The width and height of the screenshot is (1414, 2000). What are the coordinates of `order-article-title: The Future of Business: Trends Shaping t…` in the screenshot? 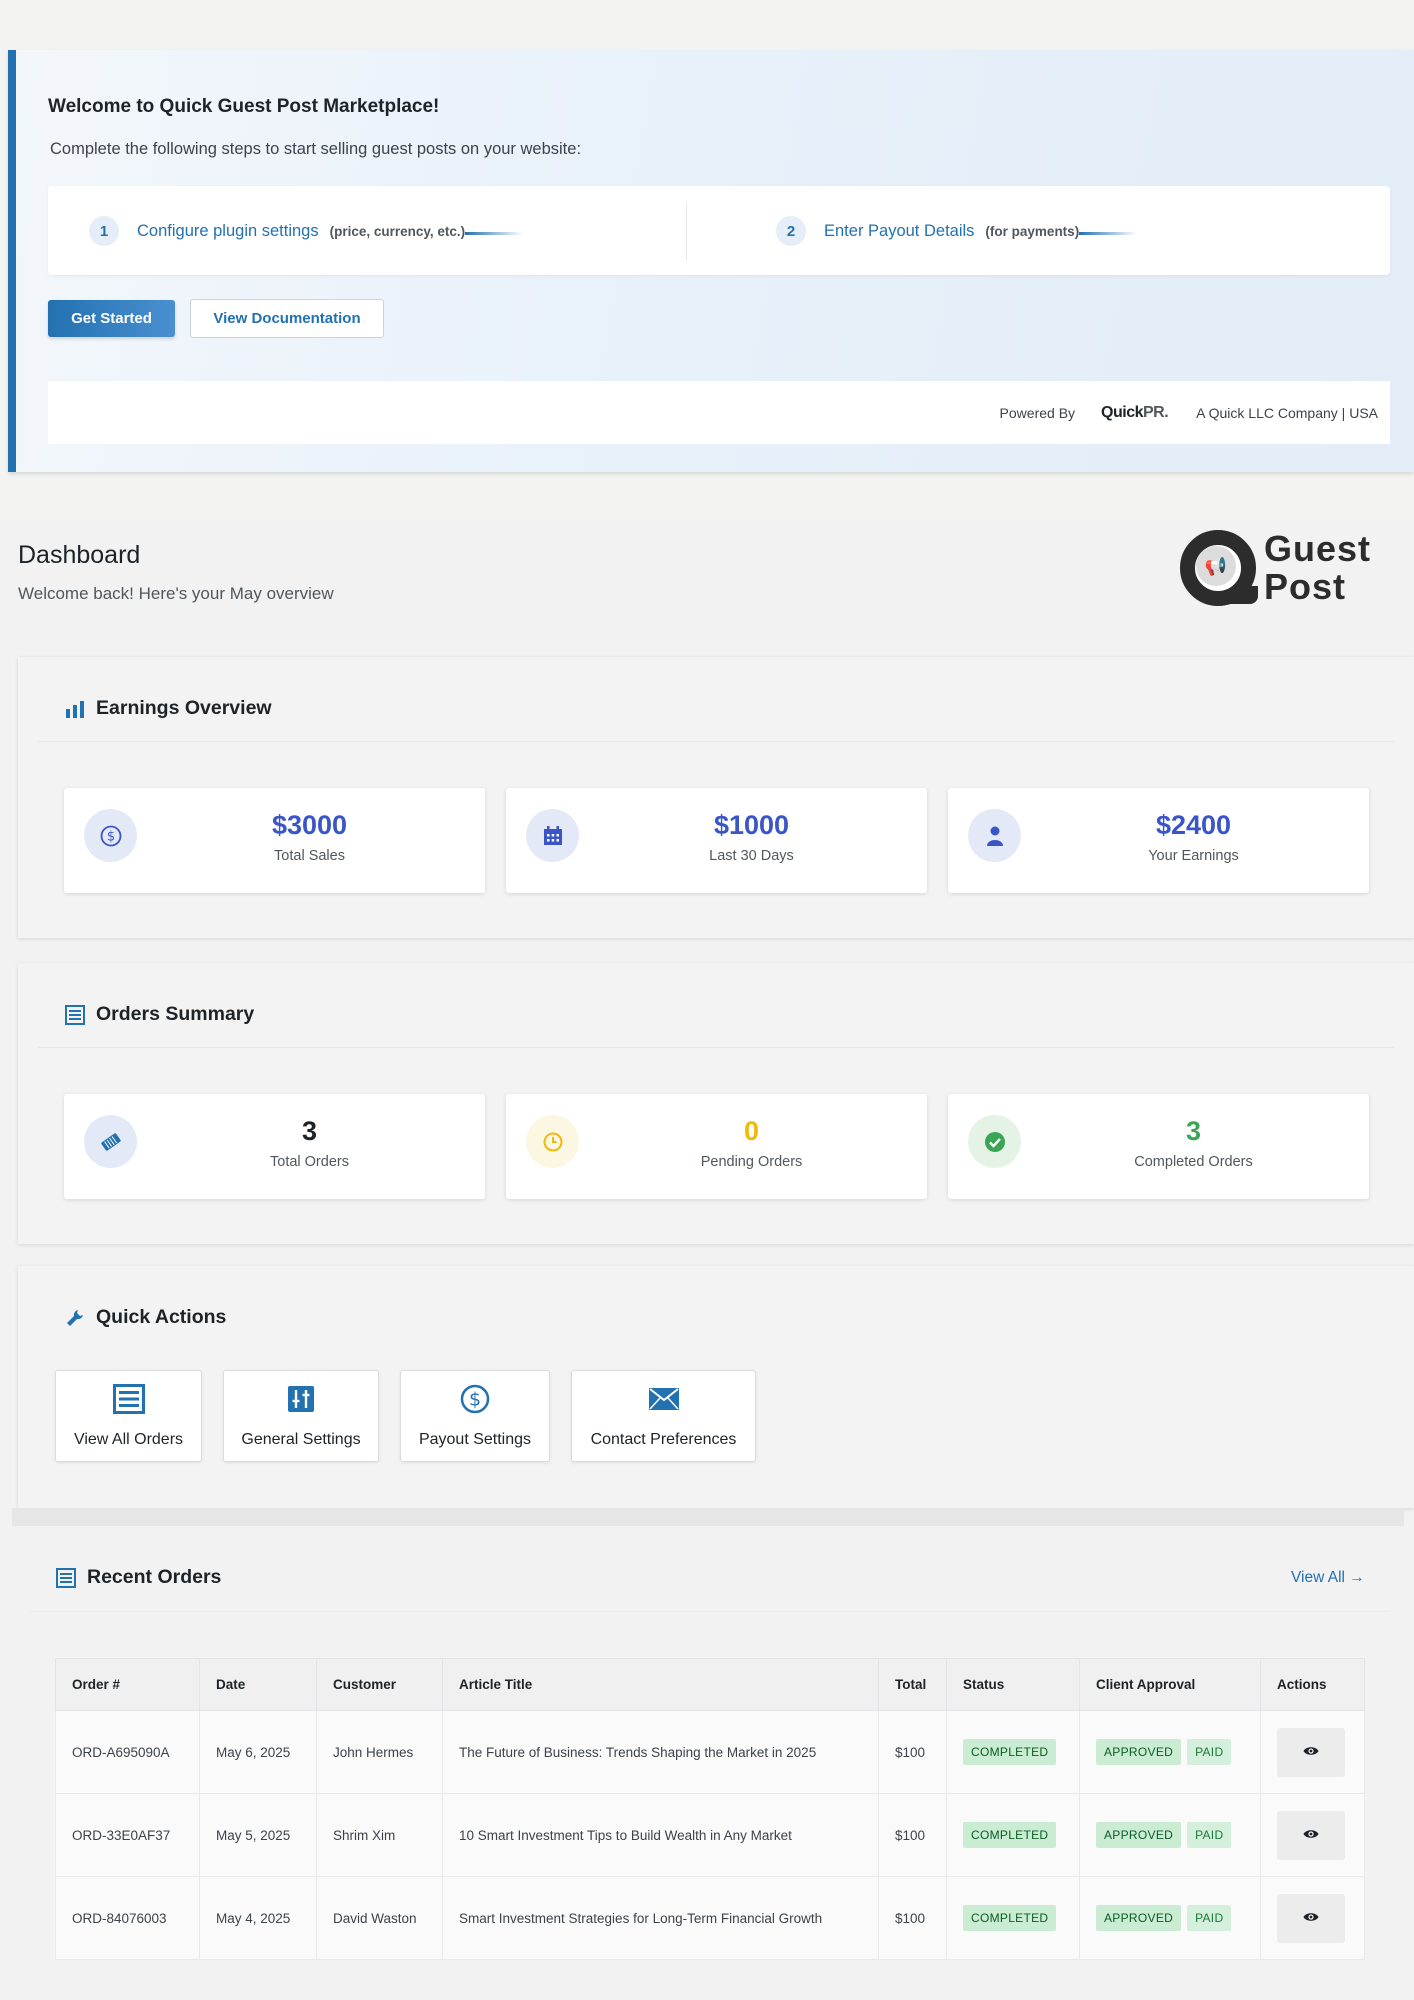 It's located at (660, 1752).